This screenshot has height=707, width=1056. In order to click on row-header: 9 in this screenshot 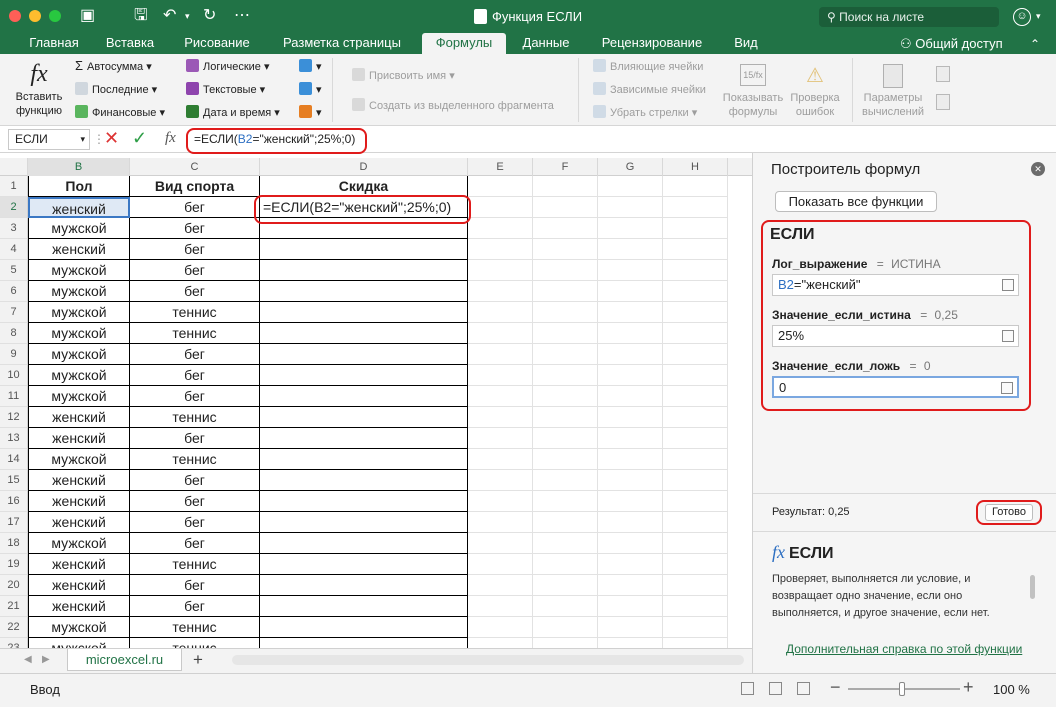, I will do `click(14, 354)`.